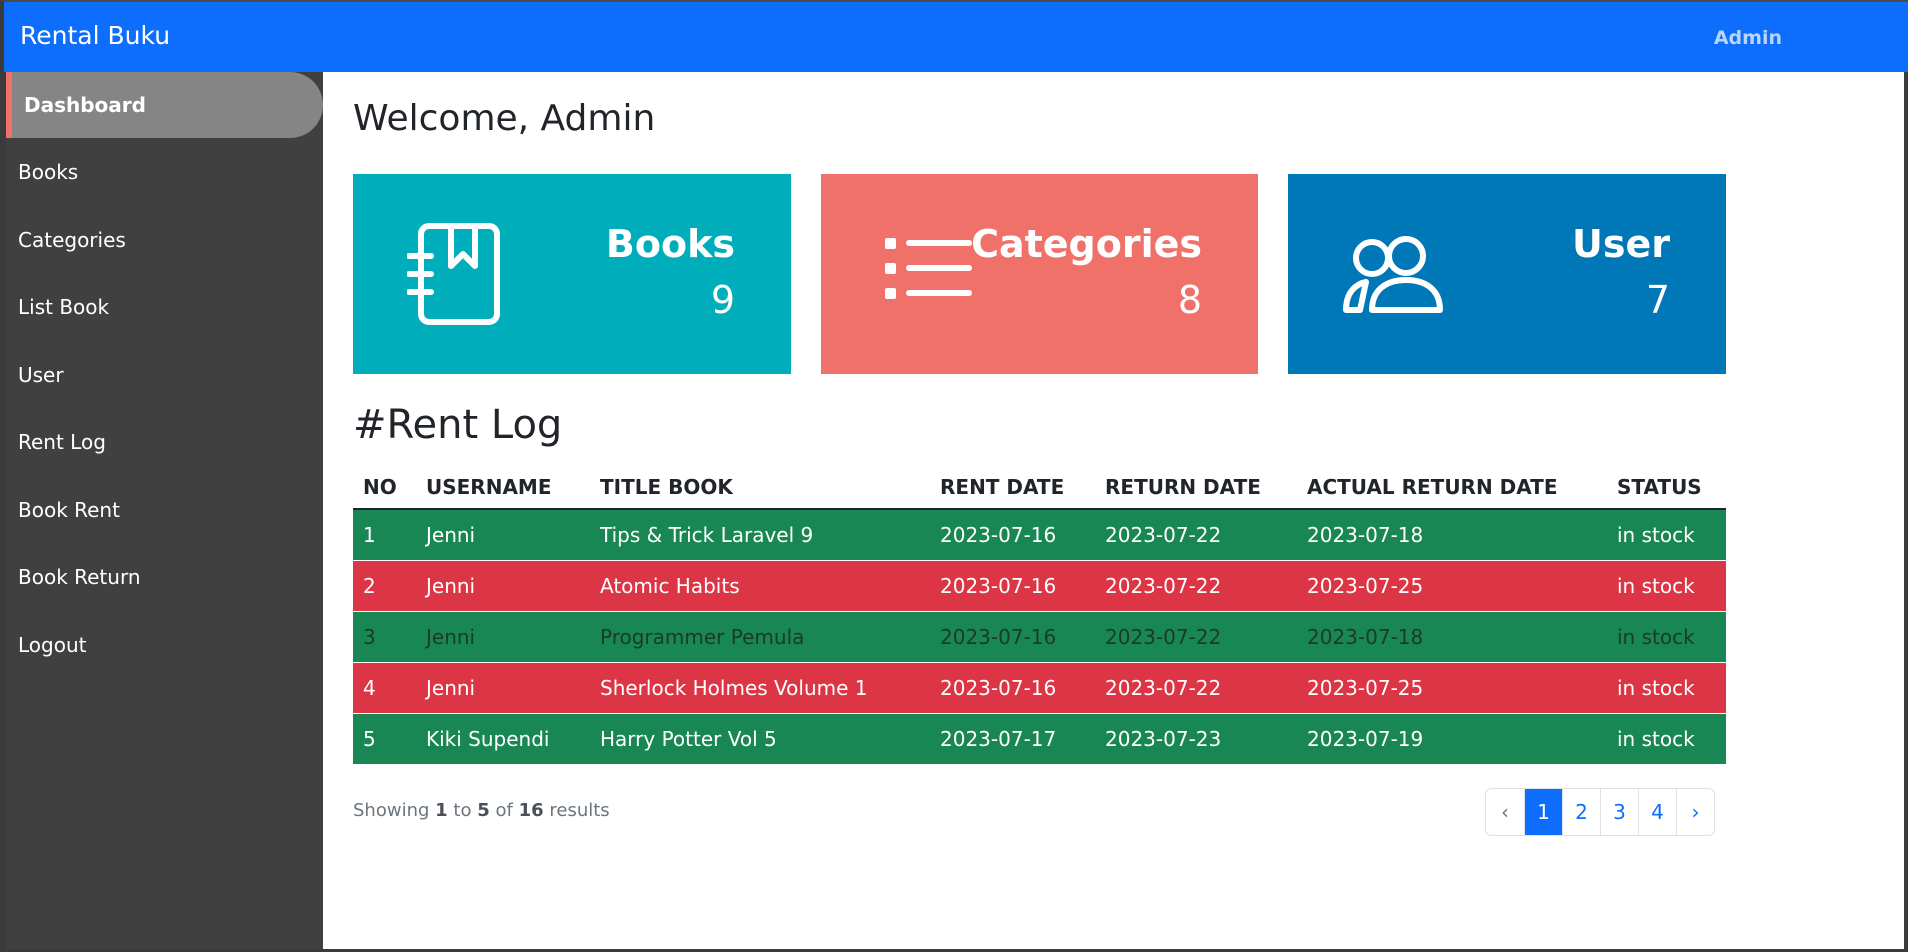 Image resolution: width=1908 pixels, height=952 pixels. What do you see at coordinates (503, 739) in the screenshot?
I see `cell-username: Kiki Supendi` at bounding box center [503, 739].